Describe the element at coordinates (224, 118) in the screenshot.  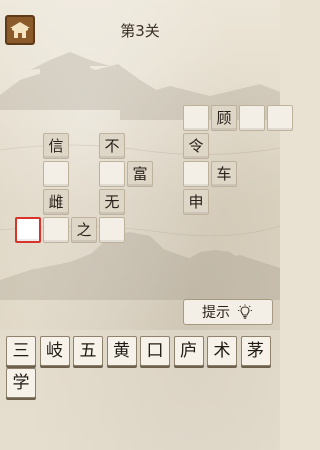
I see `grid-cell-filled: 顾` at that location.